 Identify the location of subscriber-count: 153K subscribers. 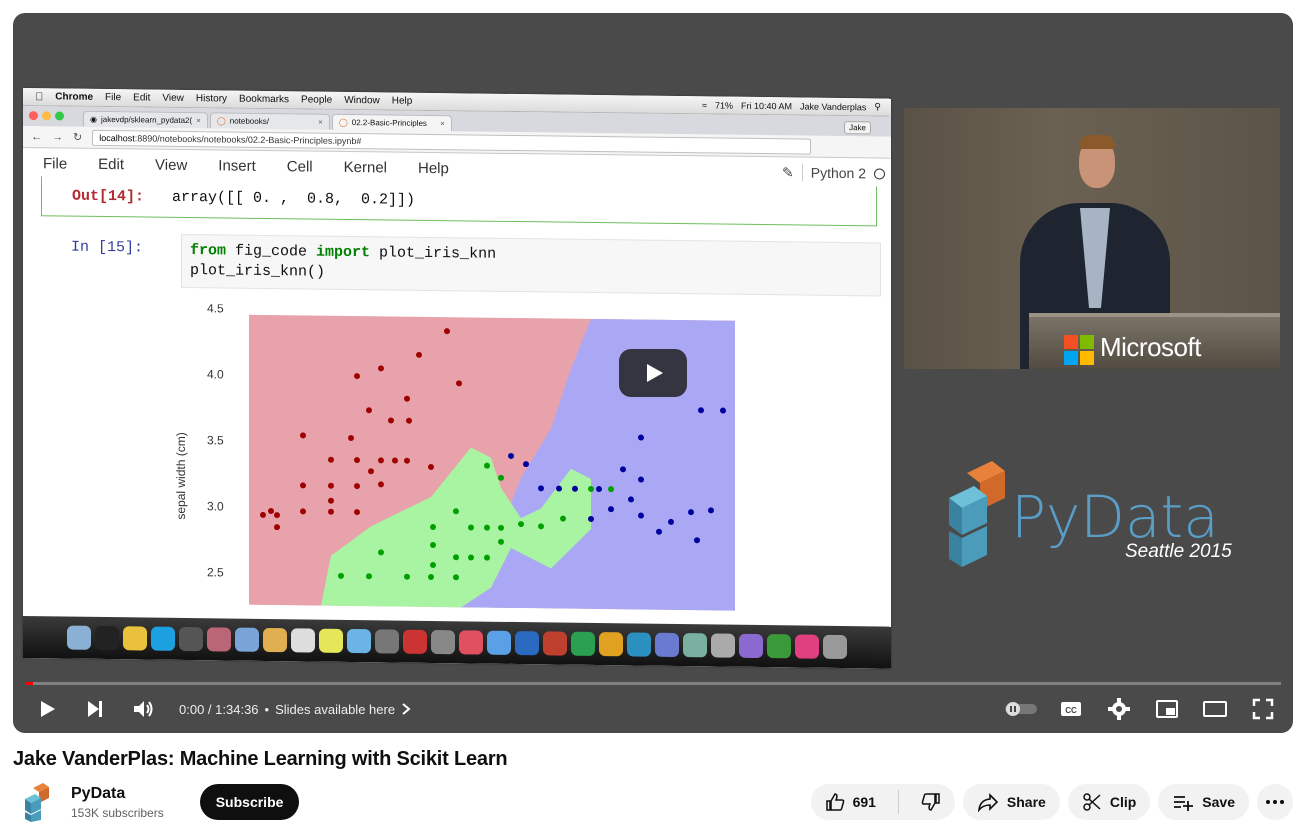
(117, 812).